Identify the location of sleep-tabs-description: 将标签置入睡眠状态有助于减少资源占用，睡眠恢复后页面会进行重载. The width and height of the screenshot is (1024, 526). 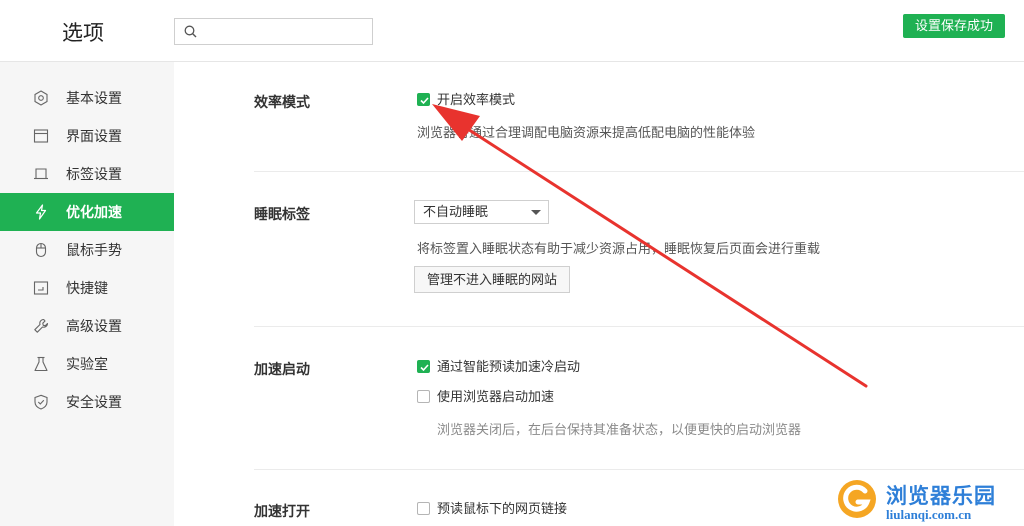
(619, 248).